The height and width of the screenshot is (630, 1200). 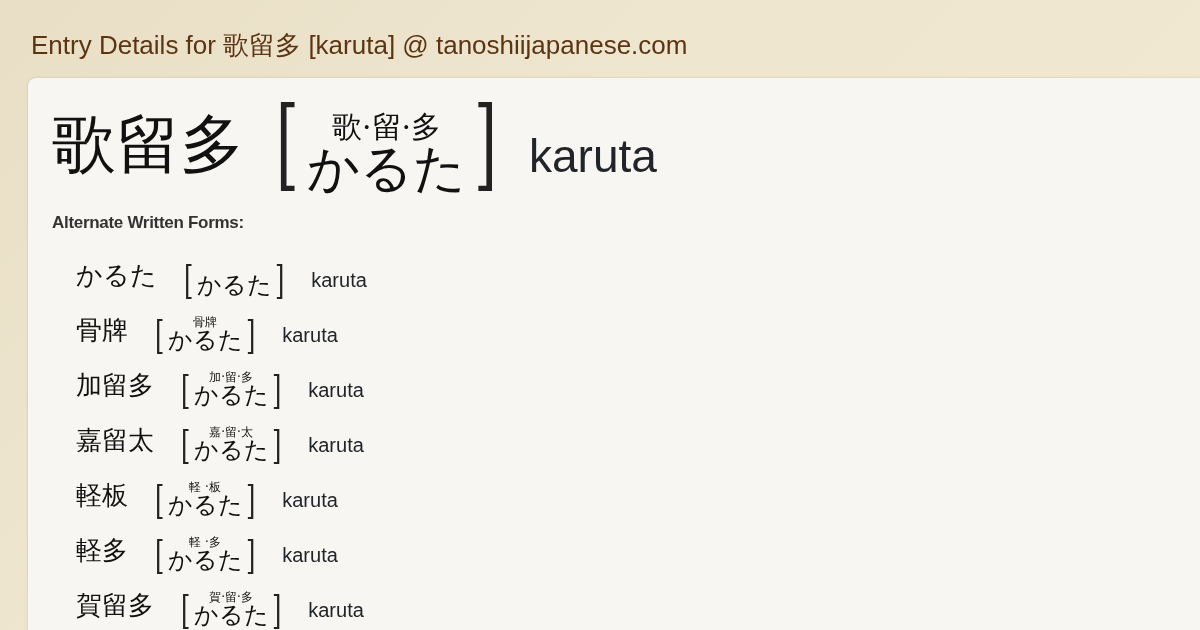 I want to click on furigana: 賀·留·多, so click(x=231, y=597).